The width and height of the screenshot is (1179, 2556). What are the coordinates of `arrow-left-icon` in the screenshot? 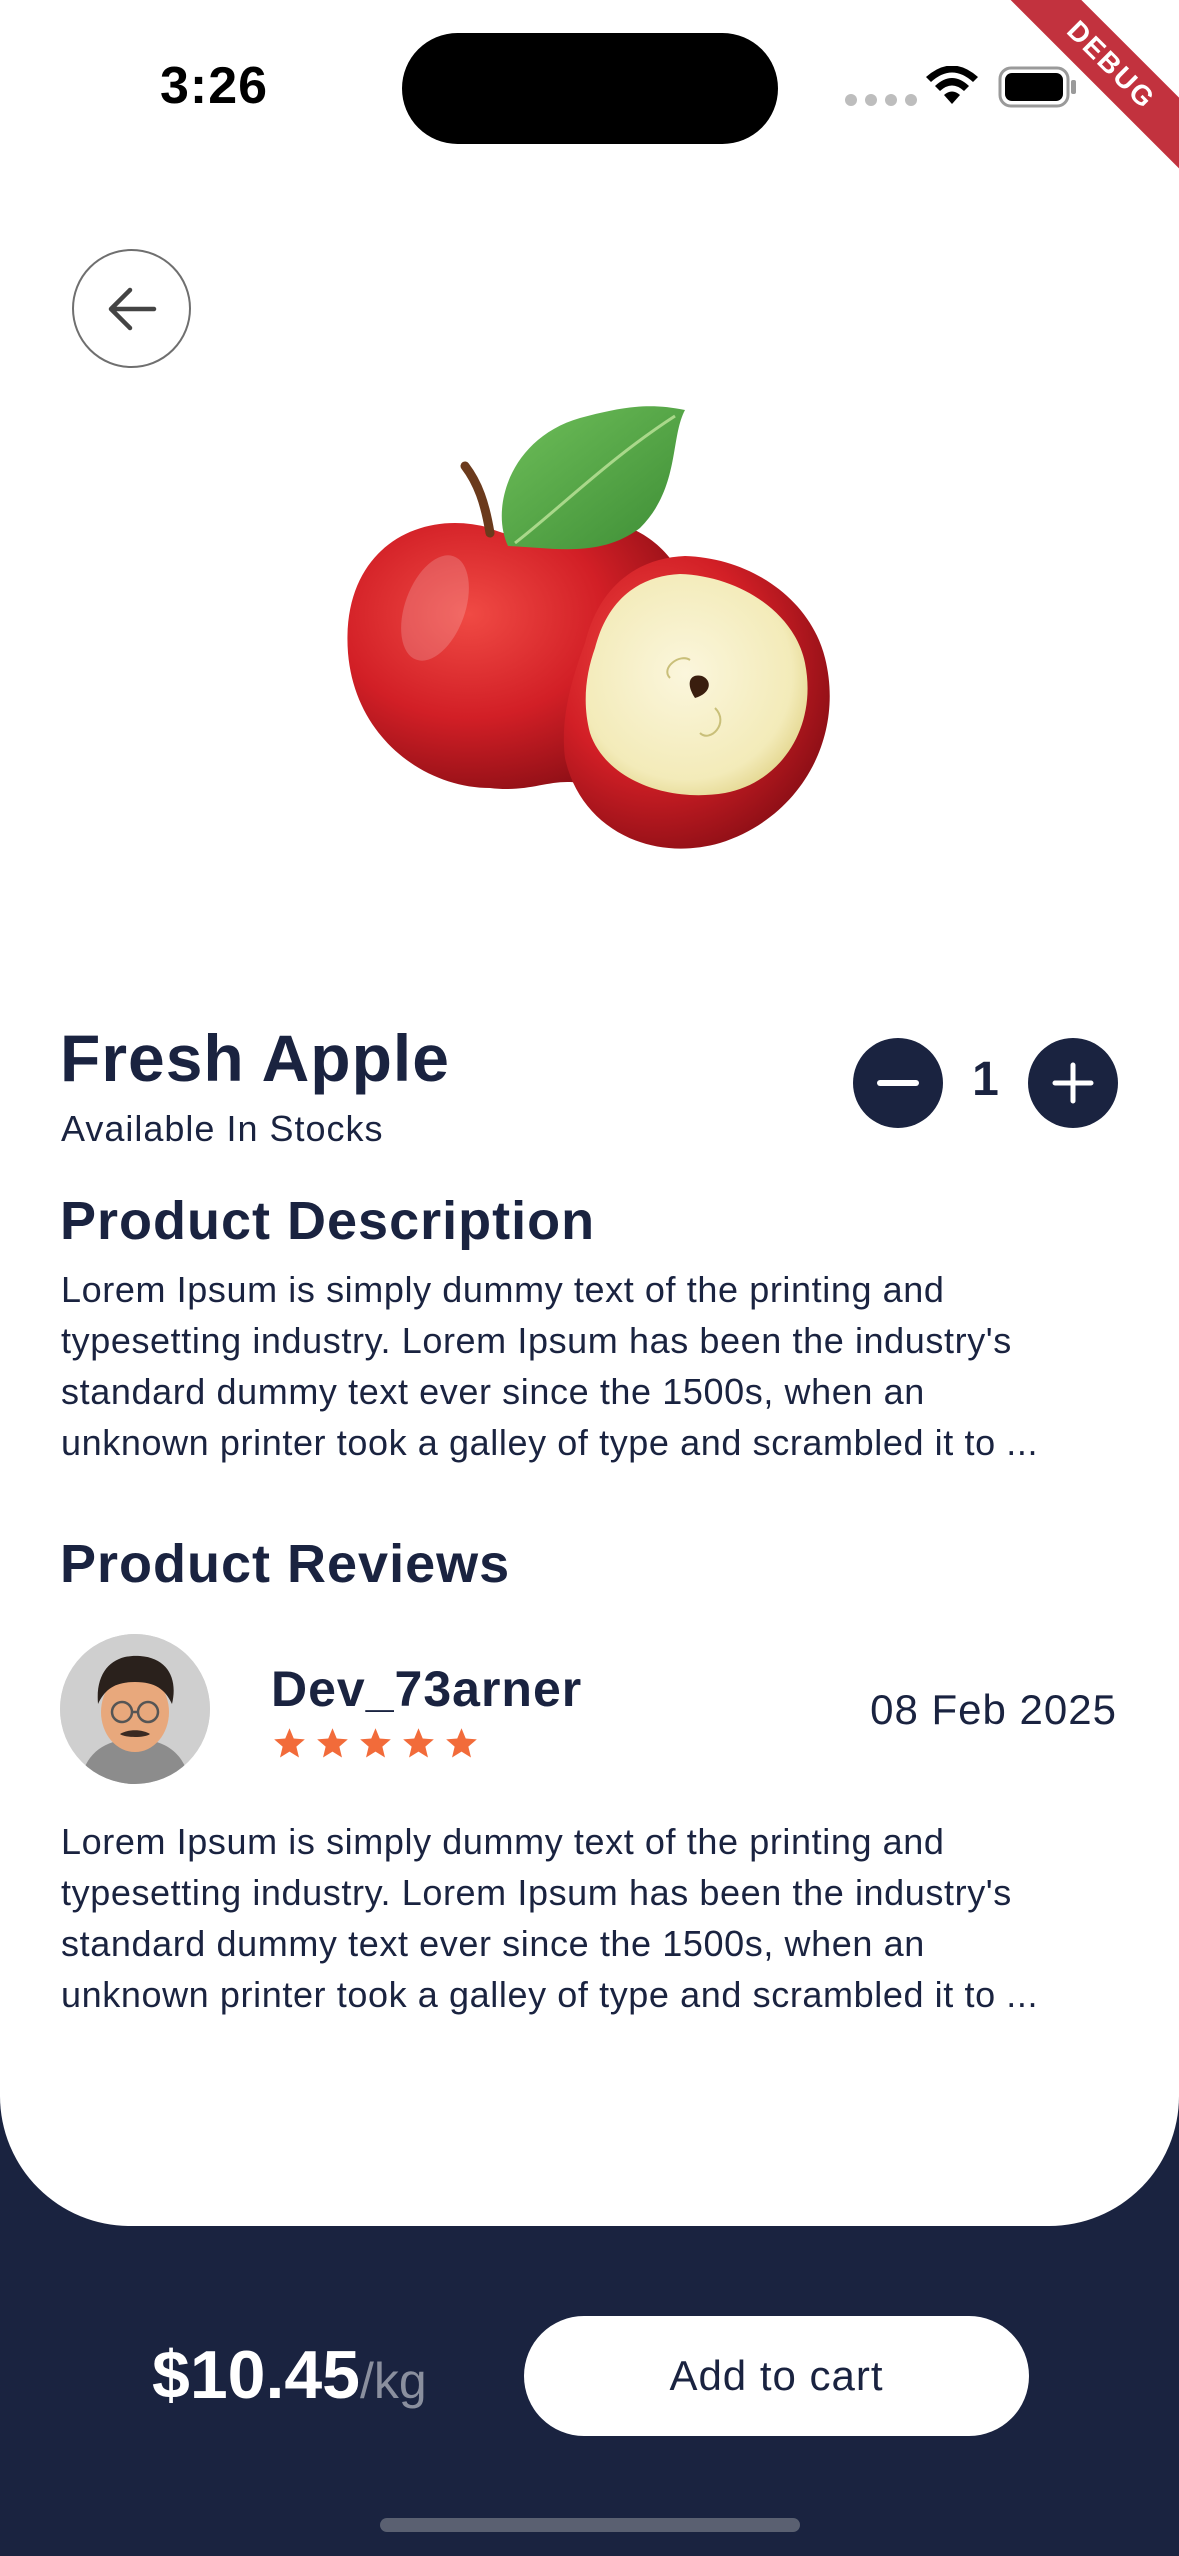 It's located at (132, 308).